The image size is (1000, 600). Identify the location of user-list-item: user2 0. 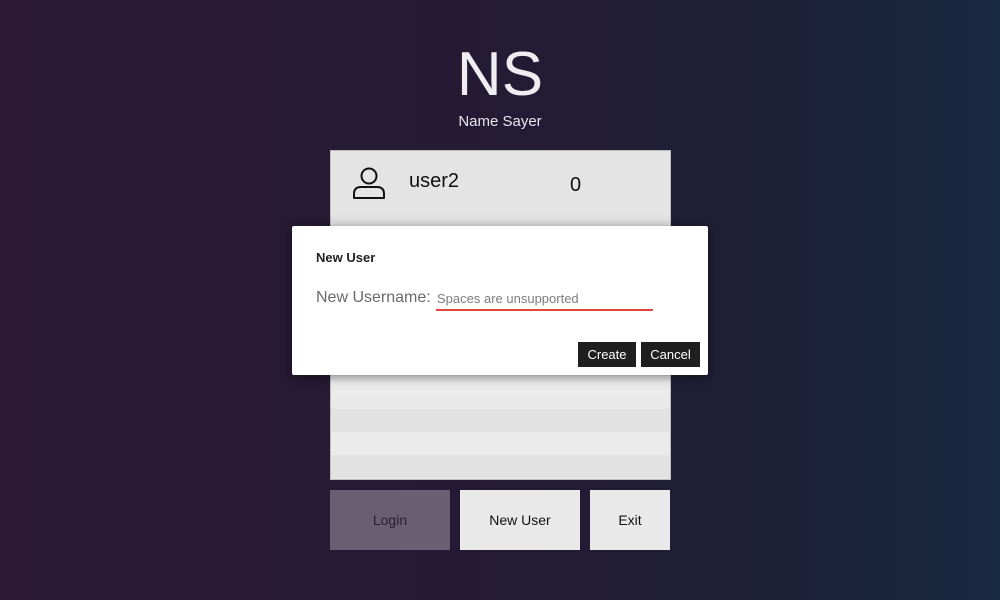
(500, 183).